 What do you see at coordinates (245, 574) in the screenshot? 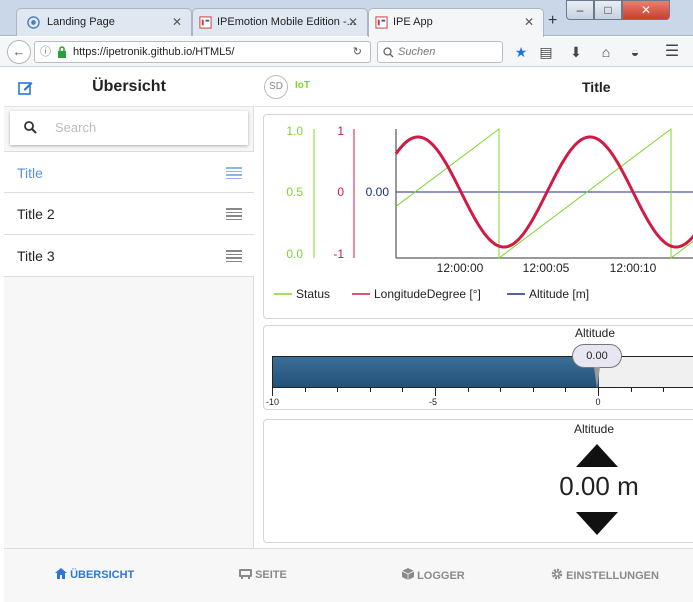
I see `dashboard-icon` at bounding box center [245, 574].